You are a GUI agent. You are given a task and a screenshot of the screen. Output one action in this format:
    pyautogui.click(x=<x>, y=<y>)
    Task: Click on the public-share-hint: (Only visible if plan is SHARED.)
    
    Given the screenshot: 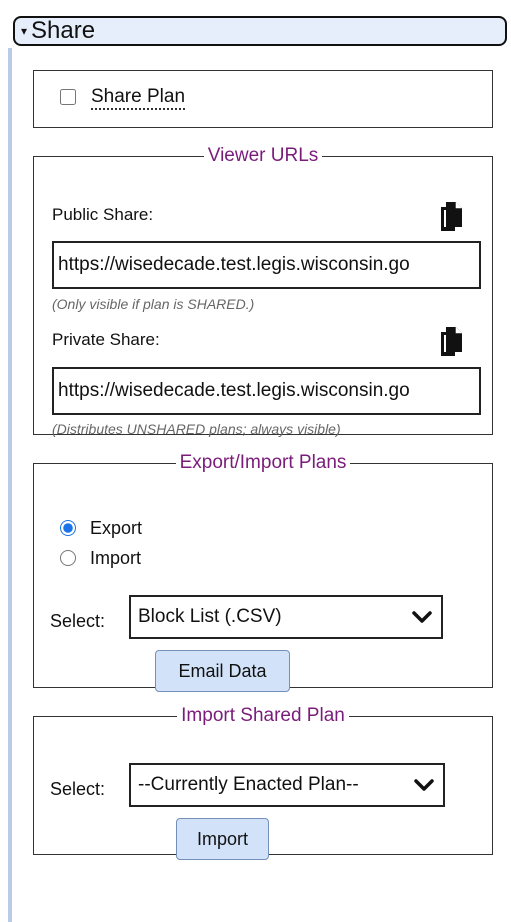 What is the action you would take?
    pyautogui.click(x=153, y=304)
    